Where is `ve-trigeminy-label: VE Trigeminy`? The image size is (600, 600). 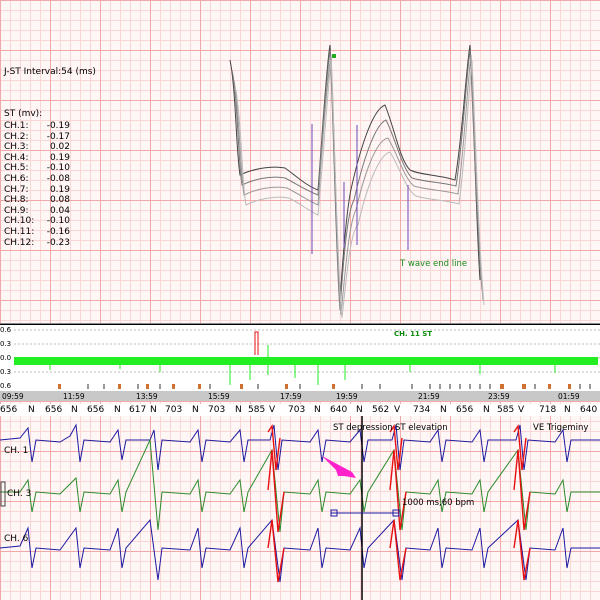 ve-trigeminy-label: VE Trigeminy is located at coordinates (561, 428).